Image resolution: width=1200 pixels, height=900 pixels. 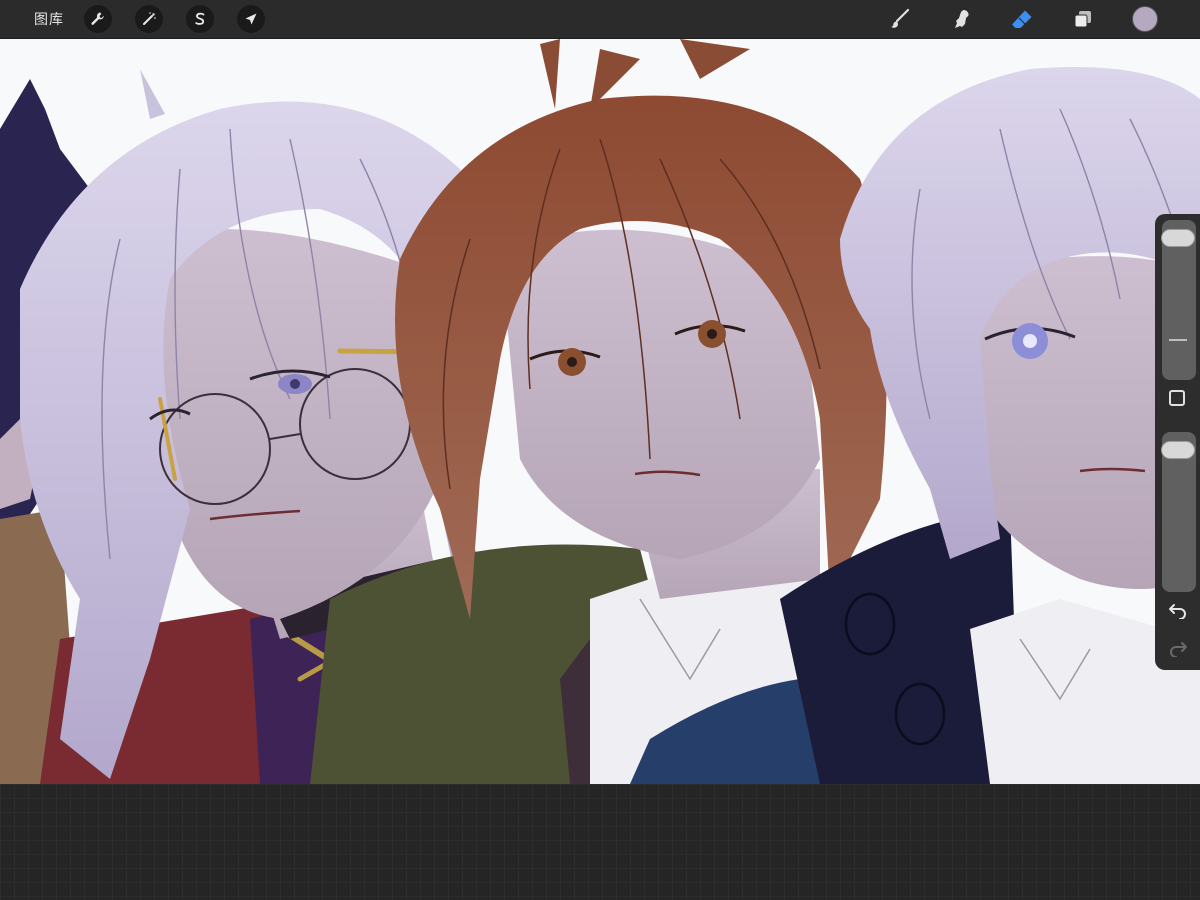 I want to click on side-toolbar, so click(x=1177, y=442).